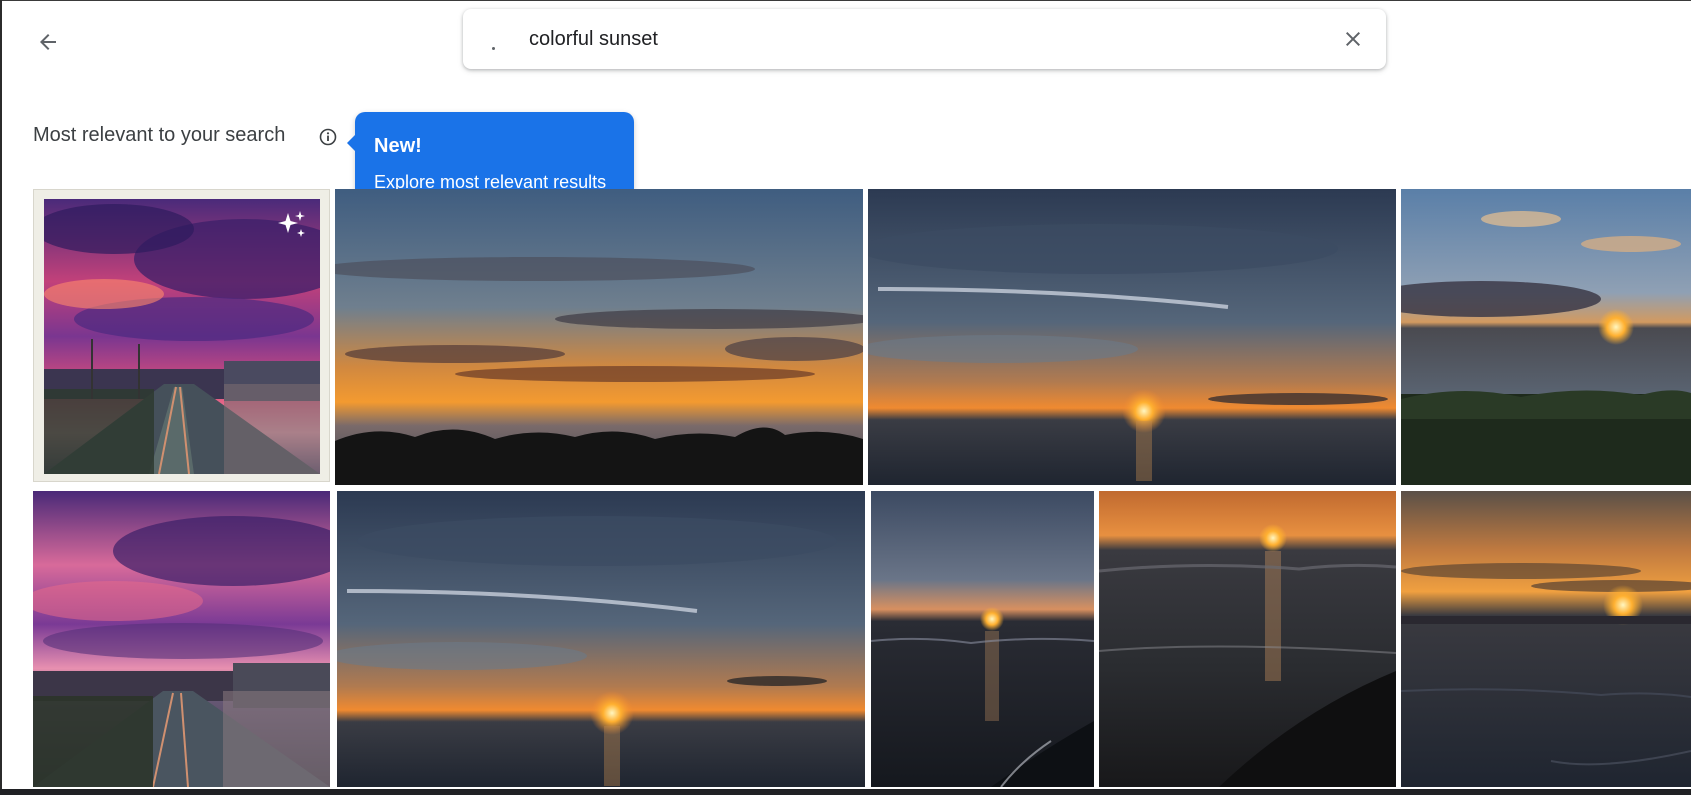 This screenshot has width=1691, height=795. What do you see at coordinates (351, 143) in the screenshot?
I see `tooltip-arrow` at bounding box center [351, 143].